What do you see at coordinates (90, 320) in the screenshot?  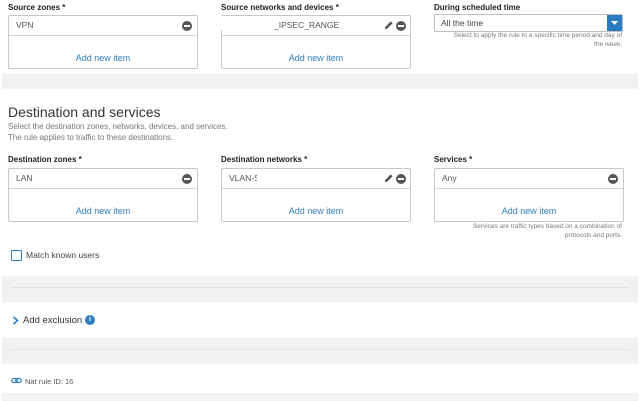 I see `info-icon: i` at bounding box center [90, 320].